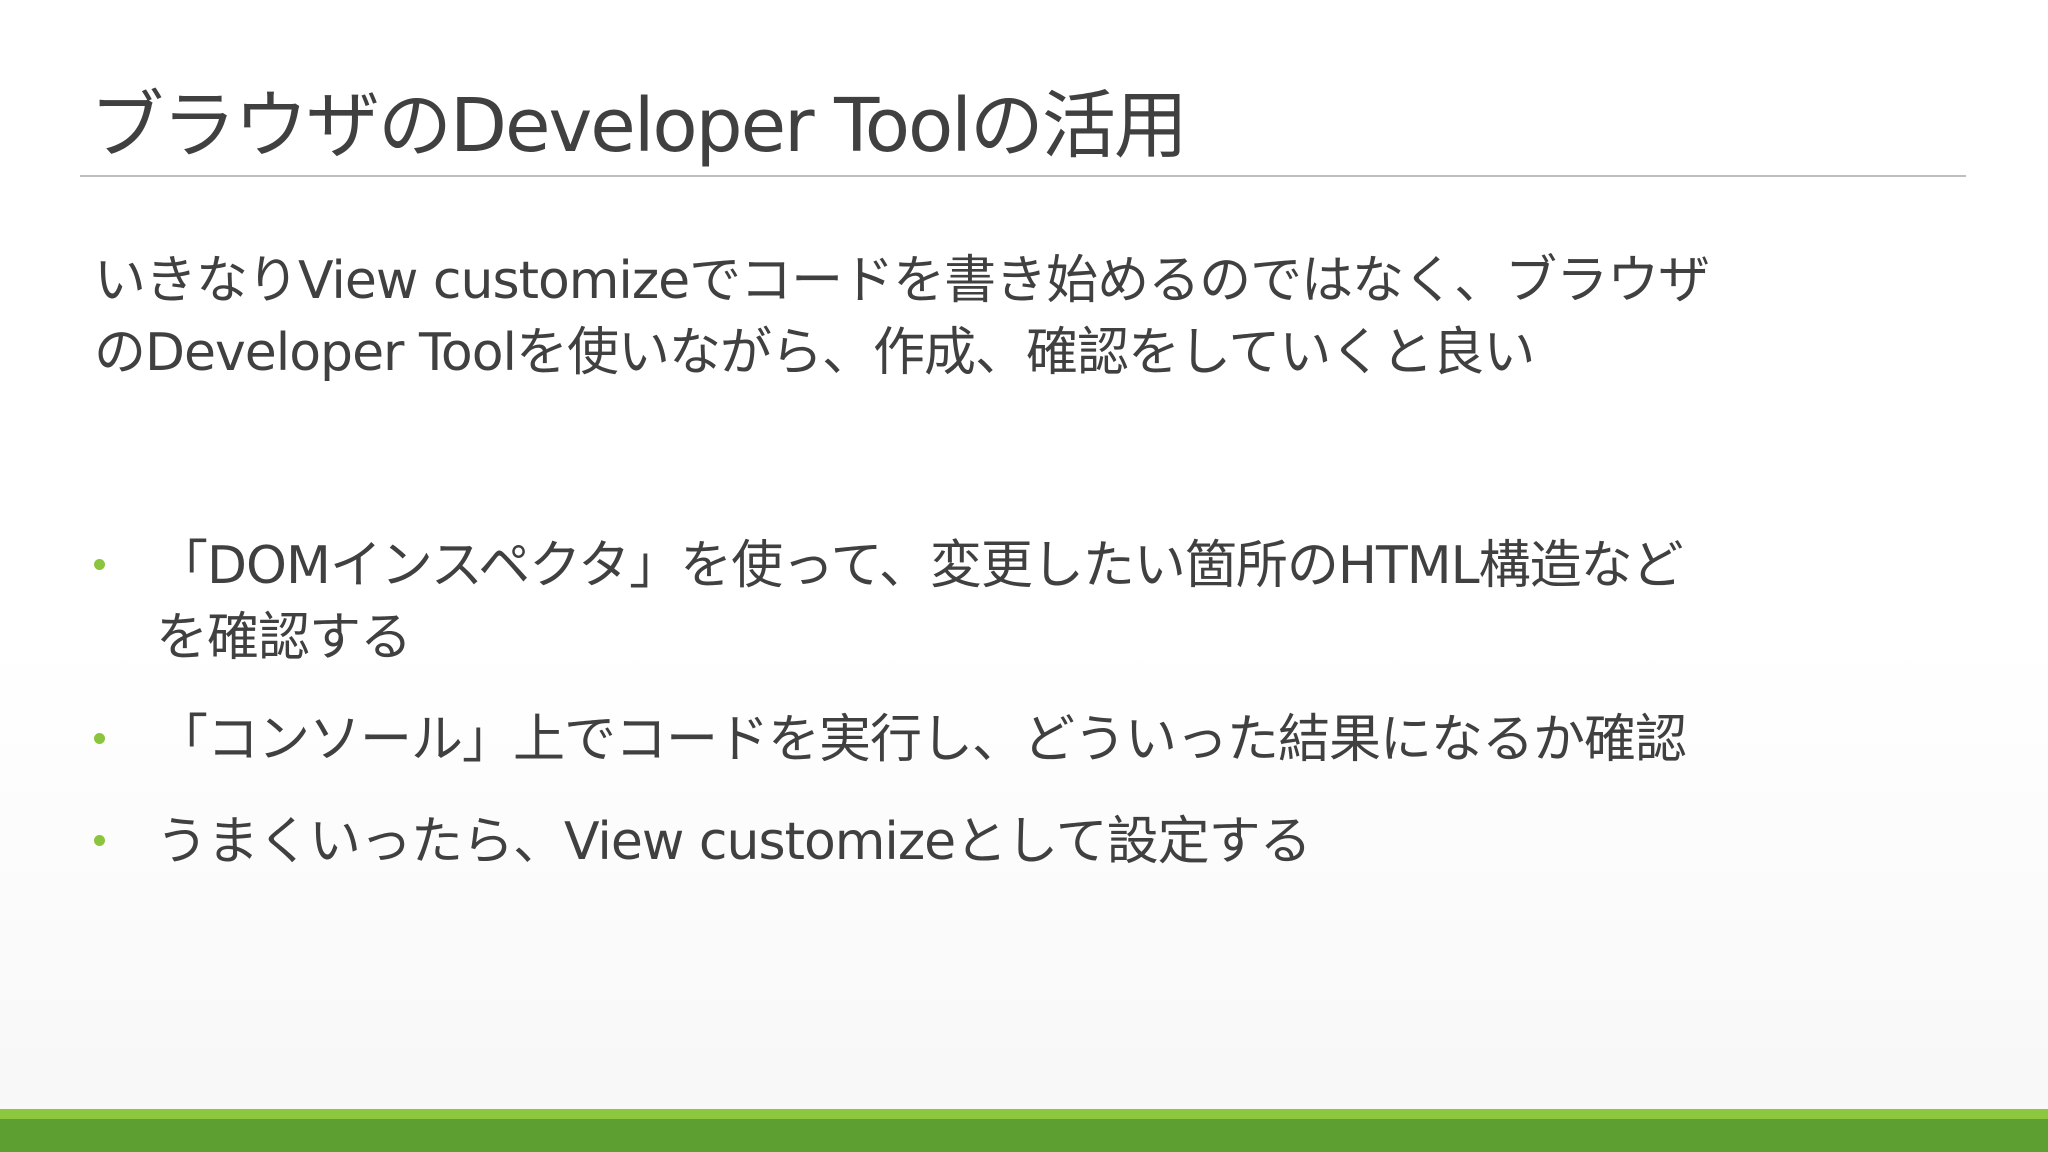 This screenshot has height=1152, width=2048. What do you see at coordinates (734, 842) in the screenshot?
I see `bullet-line: うまくいったら、View customizeとして設定する` at bounding box center [734, 842].